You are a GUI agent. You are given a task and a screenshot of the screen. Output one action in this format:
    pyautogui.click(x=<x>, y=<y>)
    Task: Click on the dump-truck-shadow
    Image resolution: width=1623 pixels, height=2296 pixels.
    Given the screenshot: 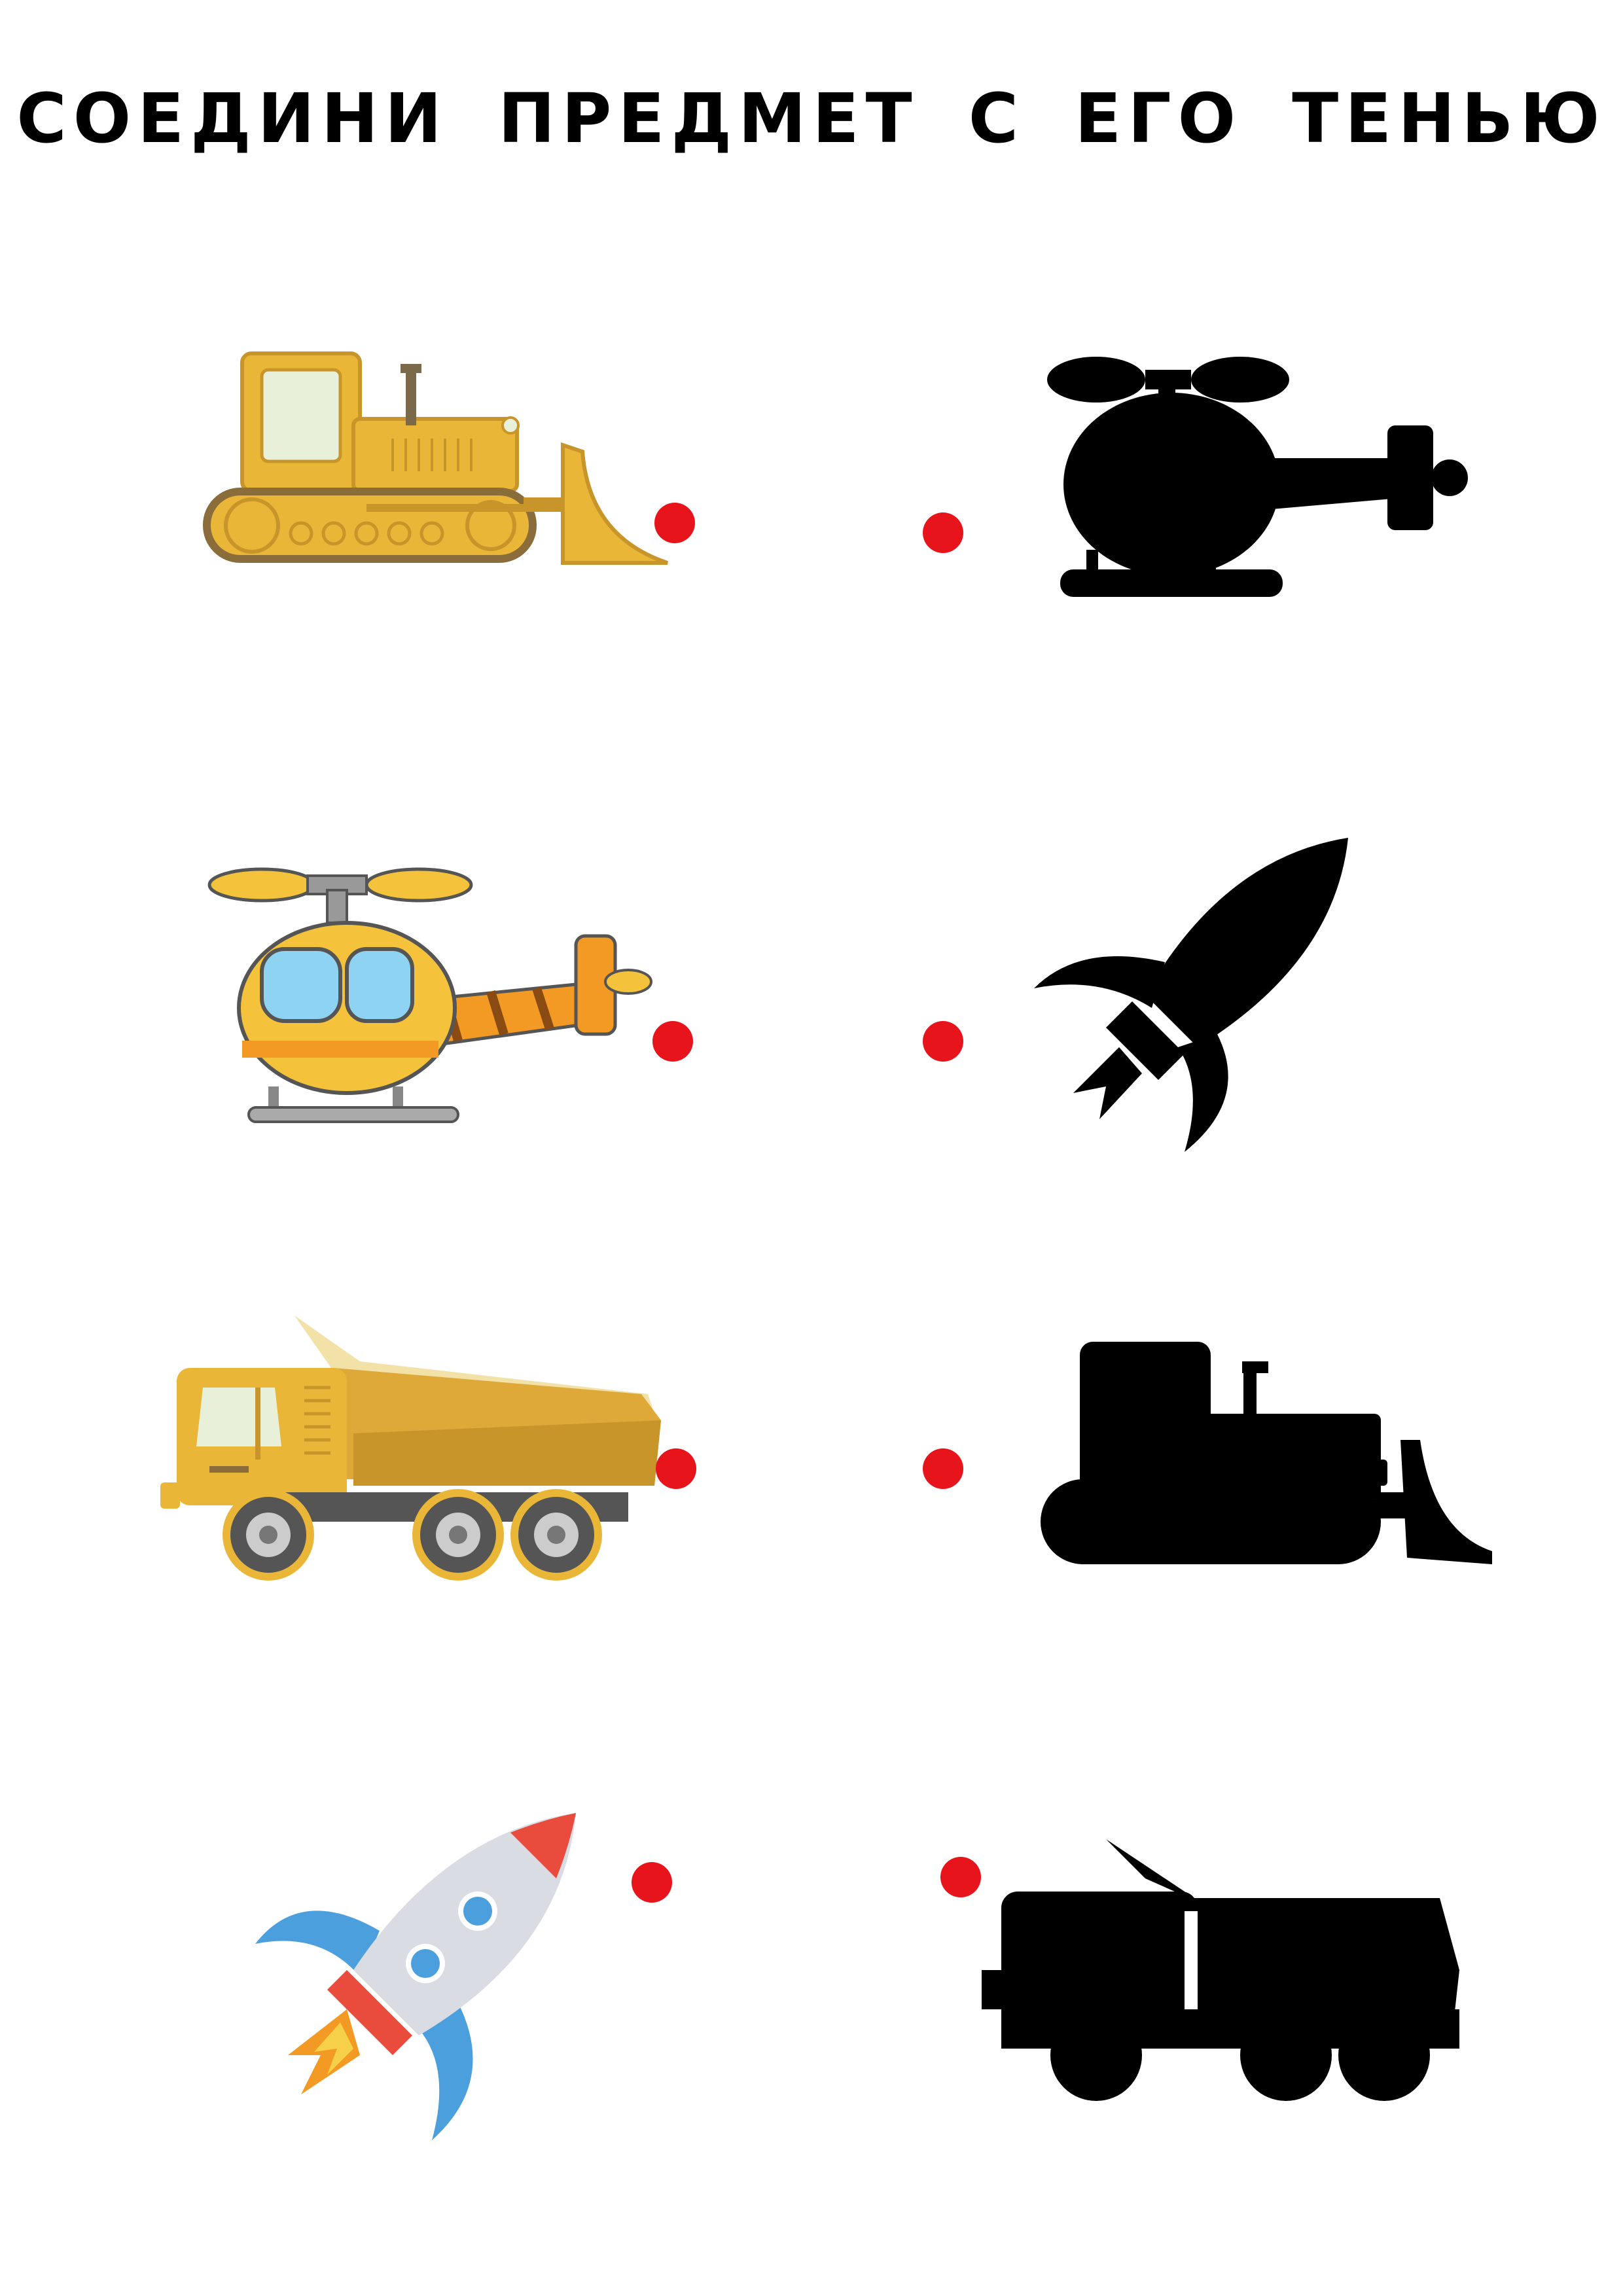 What is the action you would take?
    pyautogui.click(x=1224, y=1976)
    